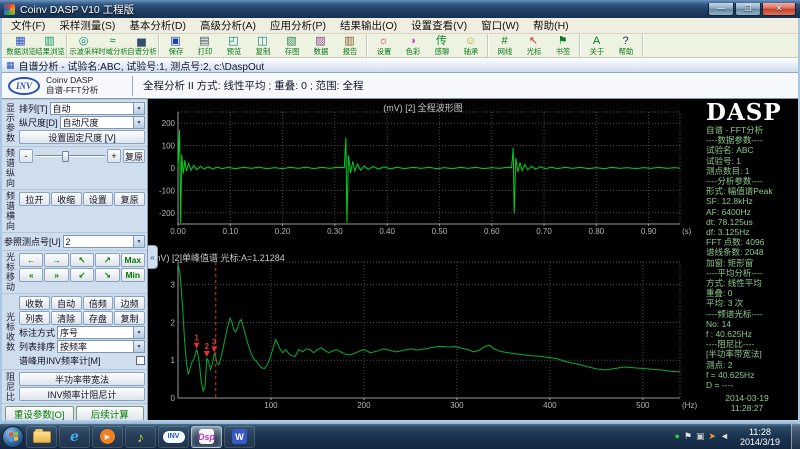 Image resolution: width=800 pixels, height=449 pixels. What do you see at coordinates (138, 346) in the screenshot?
I see `chevron-down-icon: ▼` at bounding box center [138, 346].